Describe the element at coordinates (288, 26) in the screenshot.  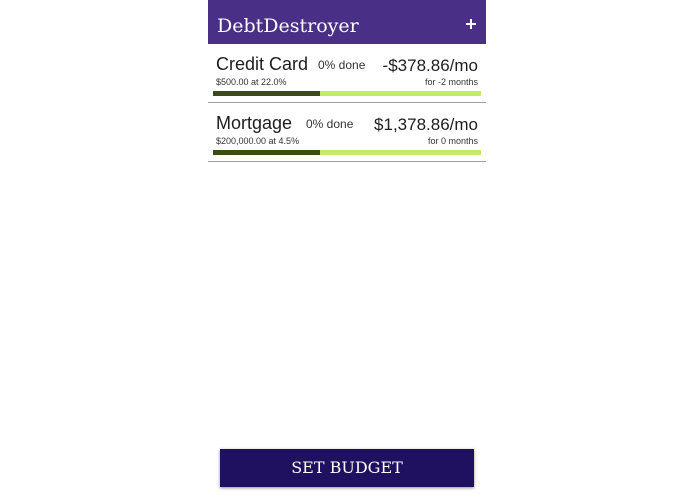
I see `app-title: DebtDestroyer` at that location.